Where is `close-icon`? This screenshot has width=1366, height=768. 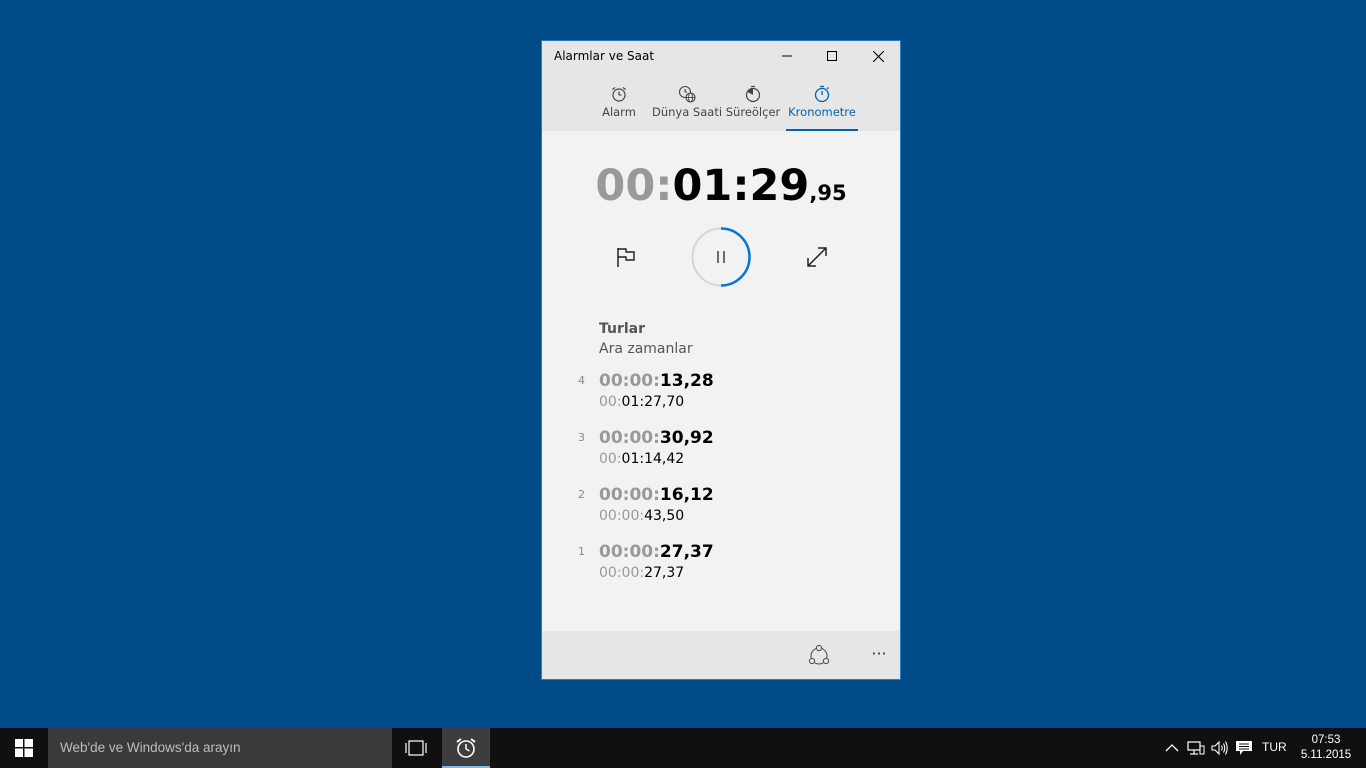
close-icon is located at coordinates (878, 56).